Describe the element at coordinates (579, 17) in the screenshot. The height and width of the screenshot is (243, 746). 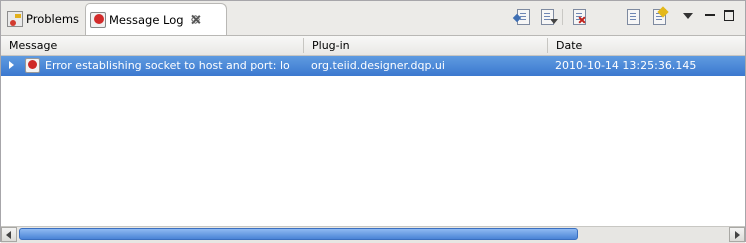
I see `clear-log-viewer-icon` at that location.